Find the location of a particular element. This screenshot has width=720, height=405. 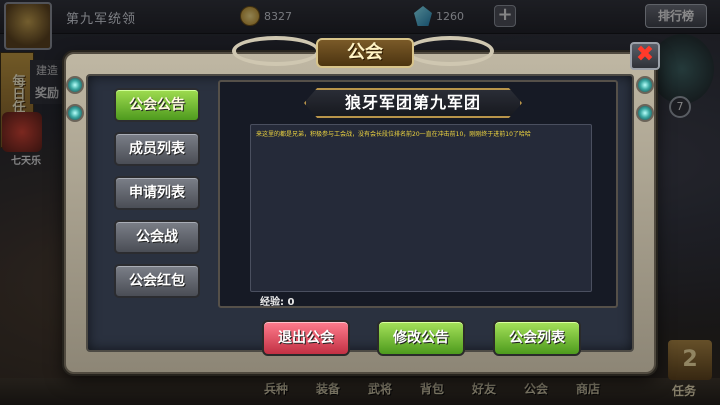

scroll-curl-right-icon is located at coordinates (450, 51).